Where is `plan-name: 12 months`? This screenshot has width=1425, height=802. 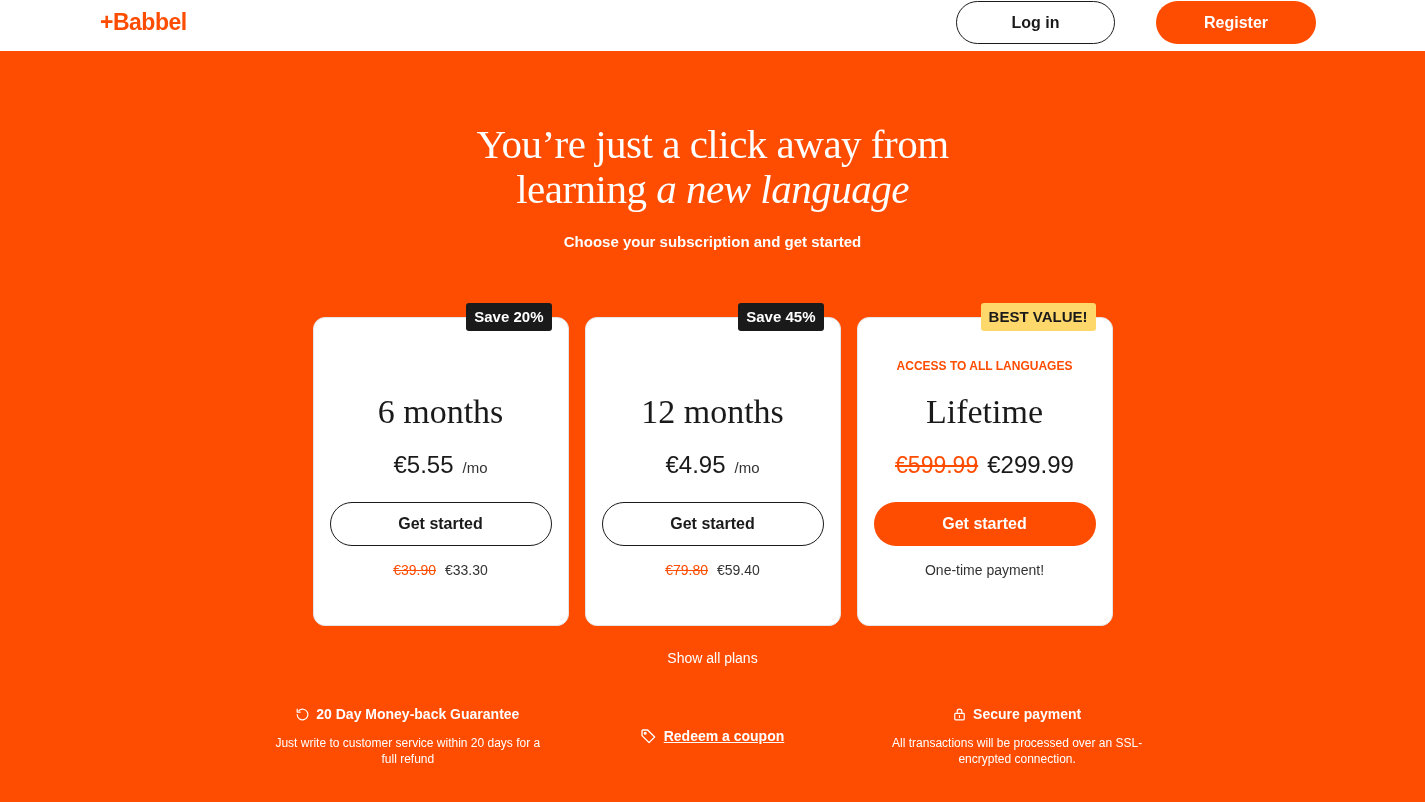
plan-name: 12 months is located at coordinates (712, 412).